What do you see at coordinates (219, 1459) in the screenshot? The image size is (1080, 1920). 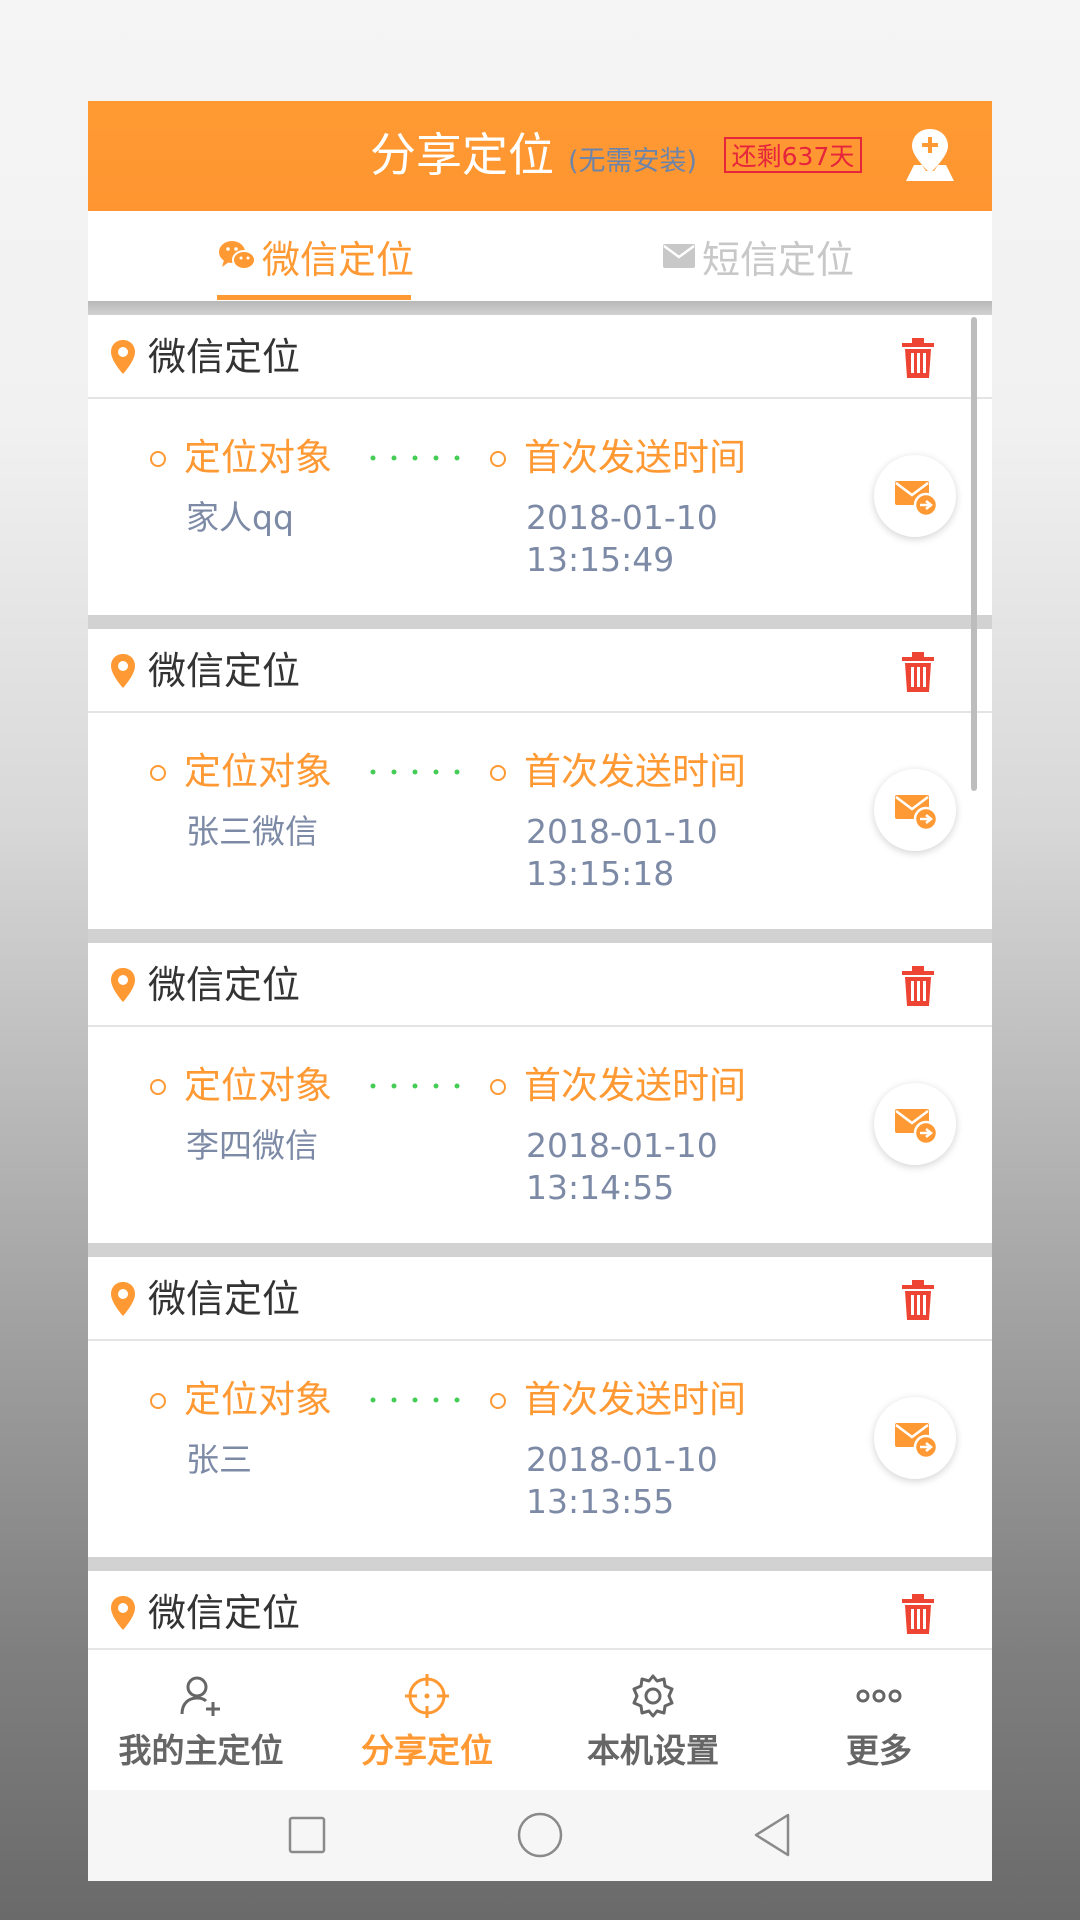 I see `target-value: 张三` at bounding box center [219, 1459].